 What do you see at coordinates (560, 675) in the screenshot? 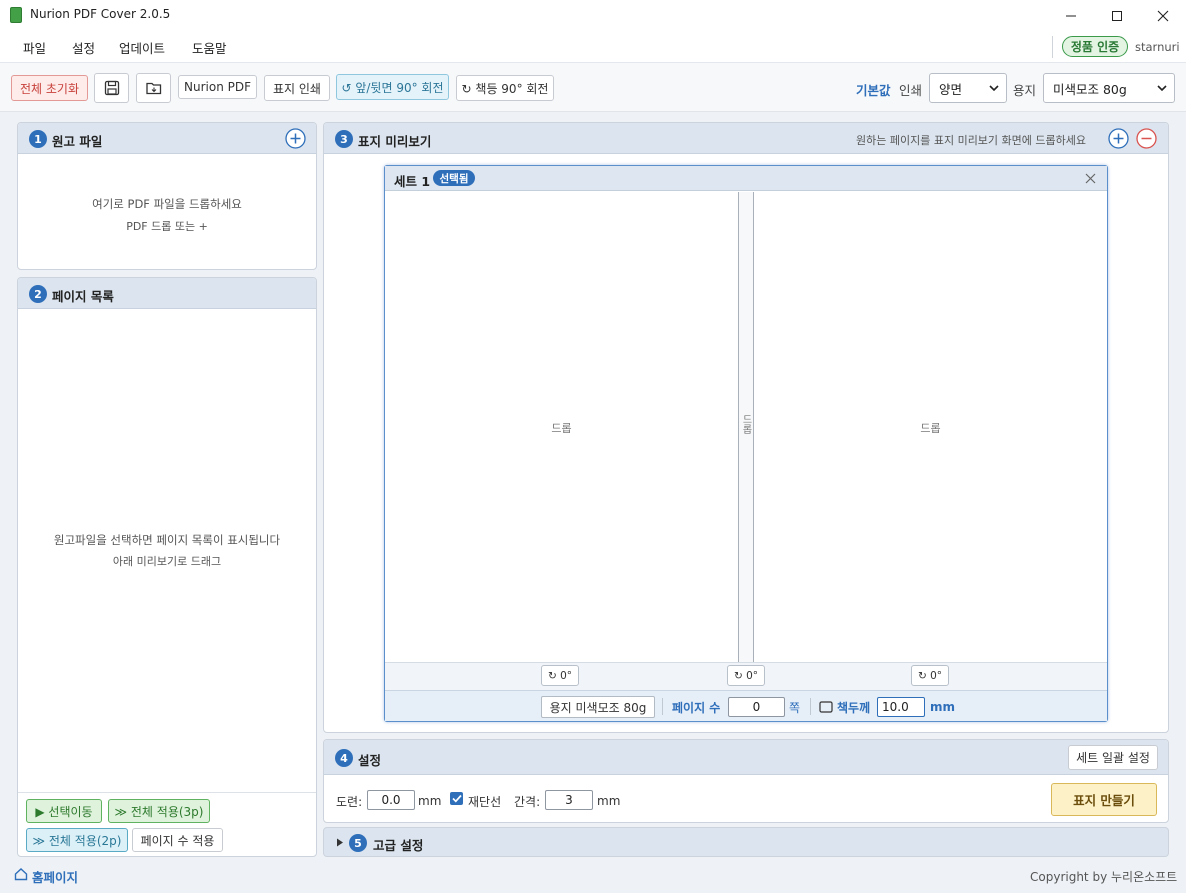
I see `rotate-back-button: ↻ 0°` at bounding box center [560, 675].